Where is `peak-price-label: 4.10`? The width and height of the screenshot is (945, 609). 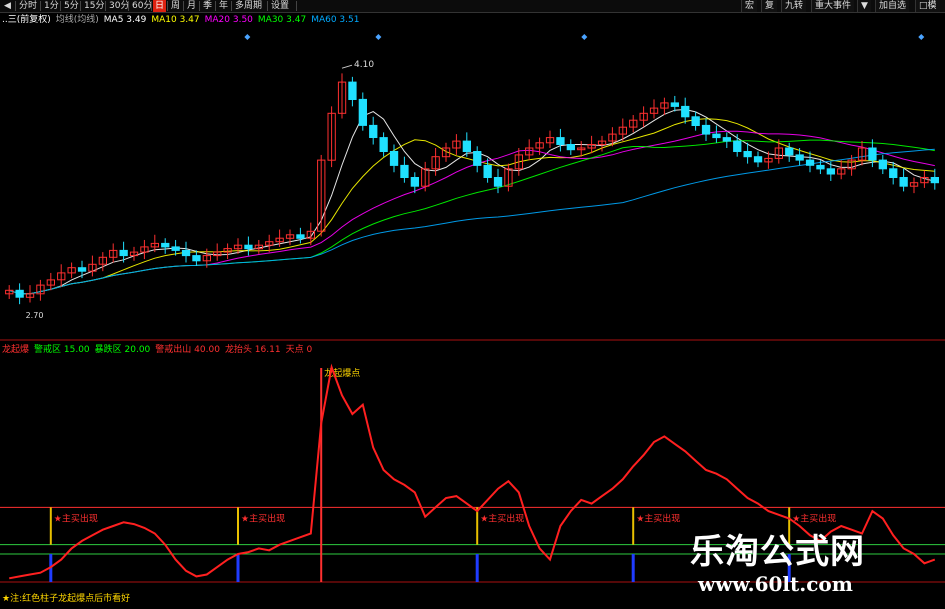 peak-price-label: 4.10 is located at coordinates (364, 65).